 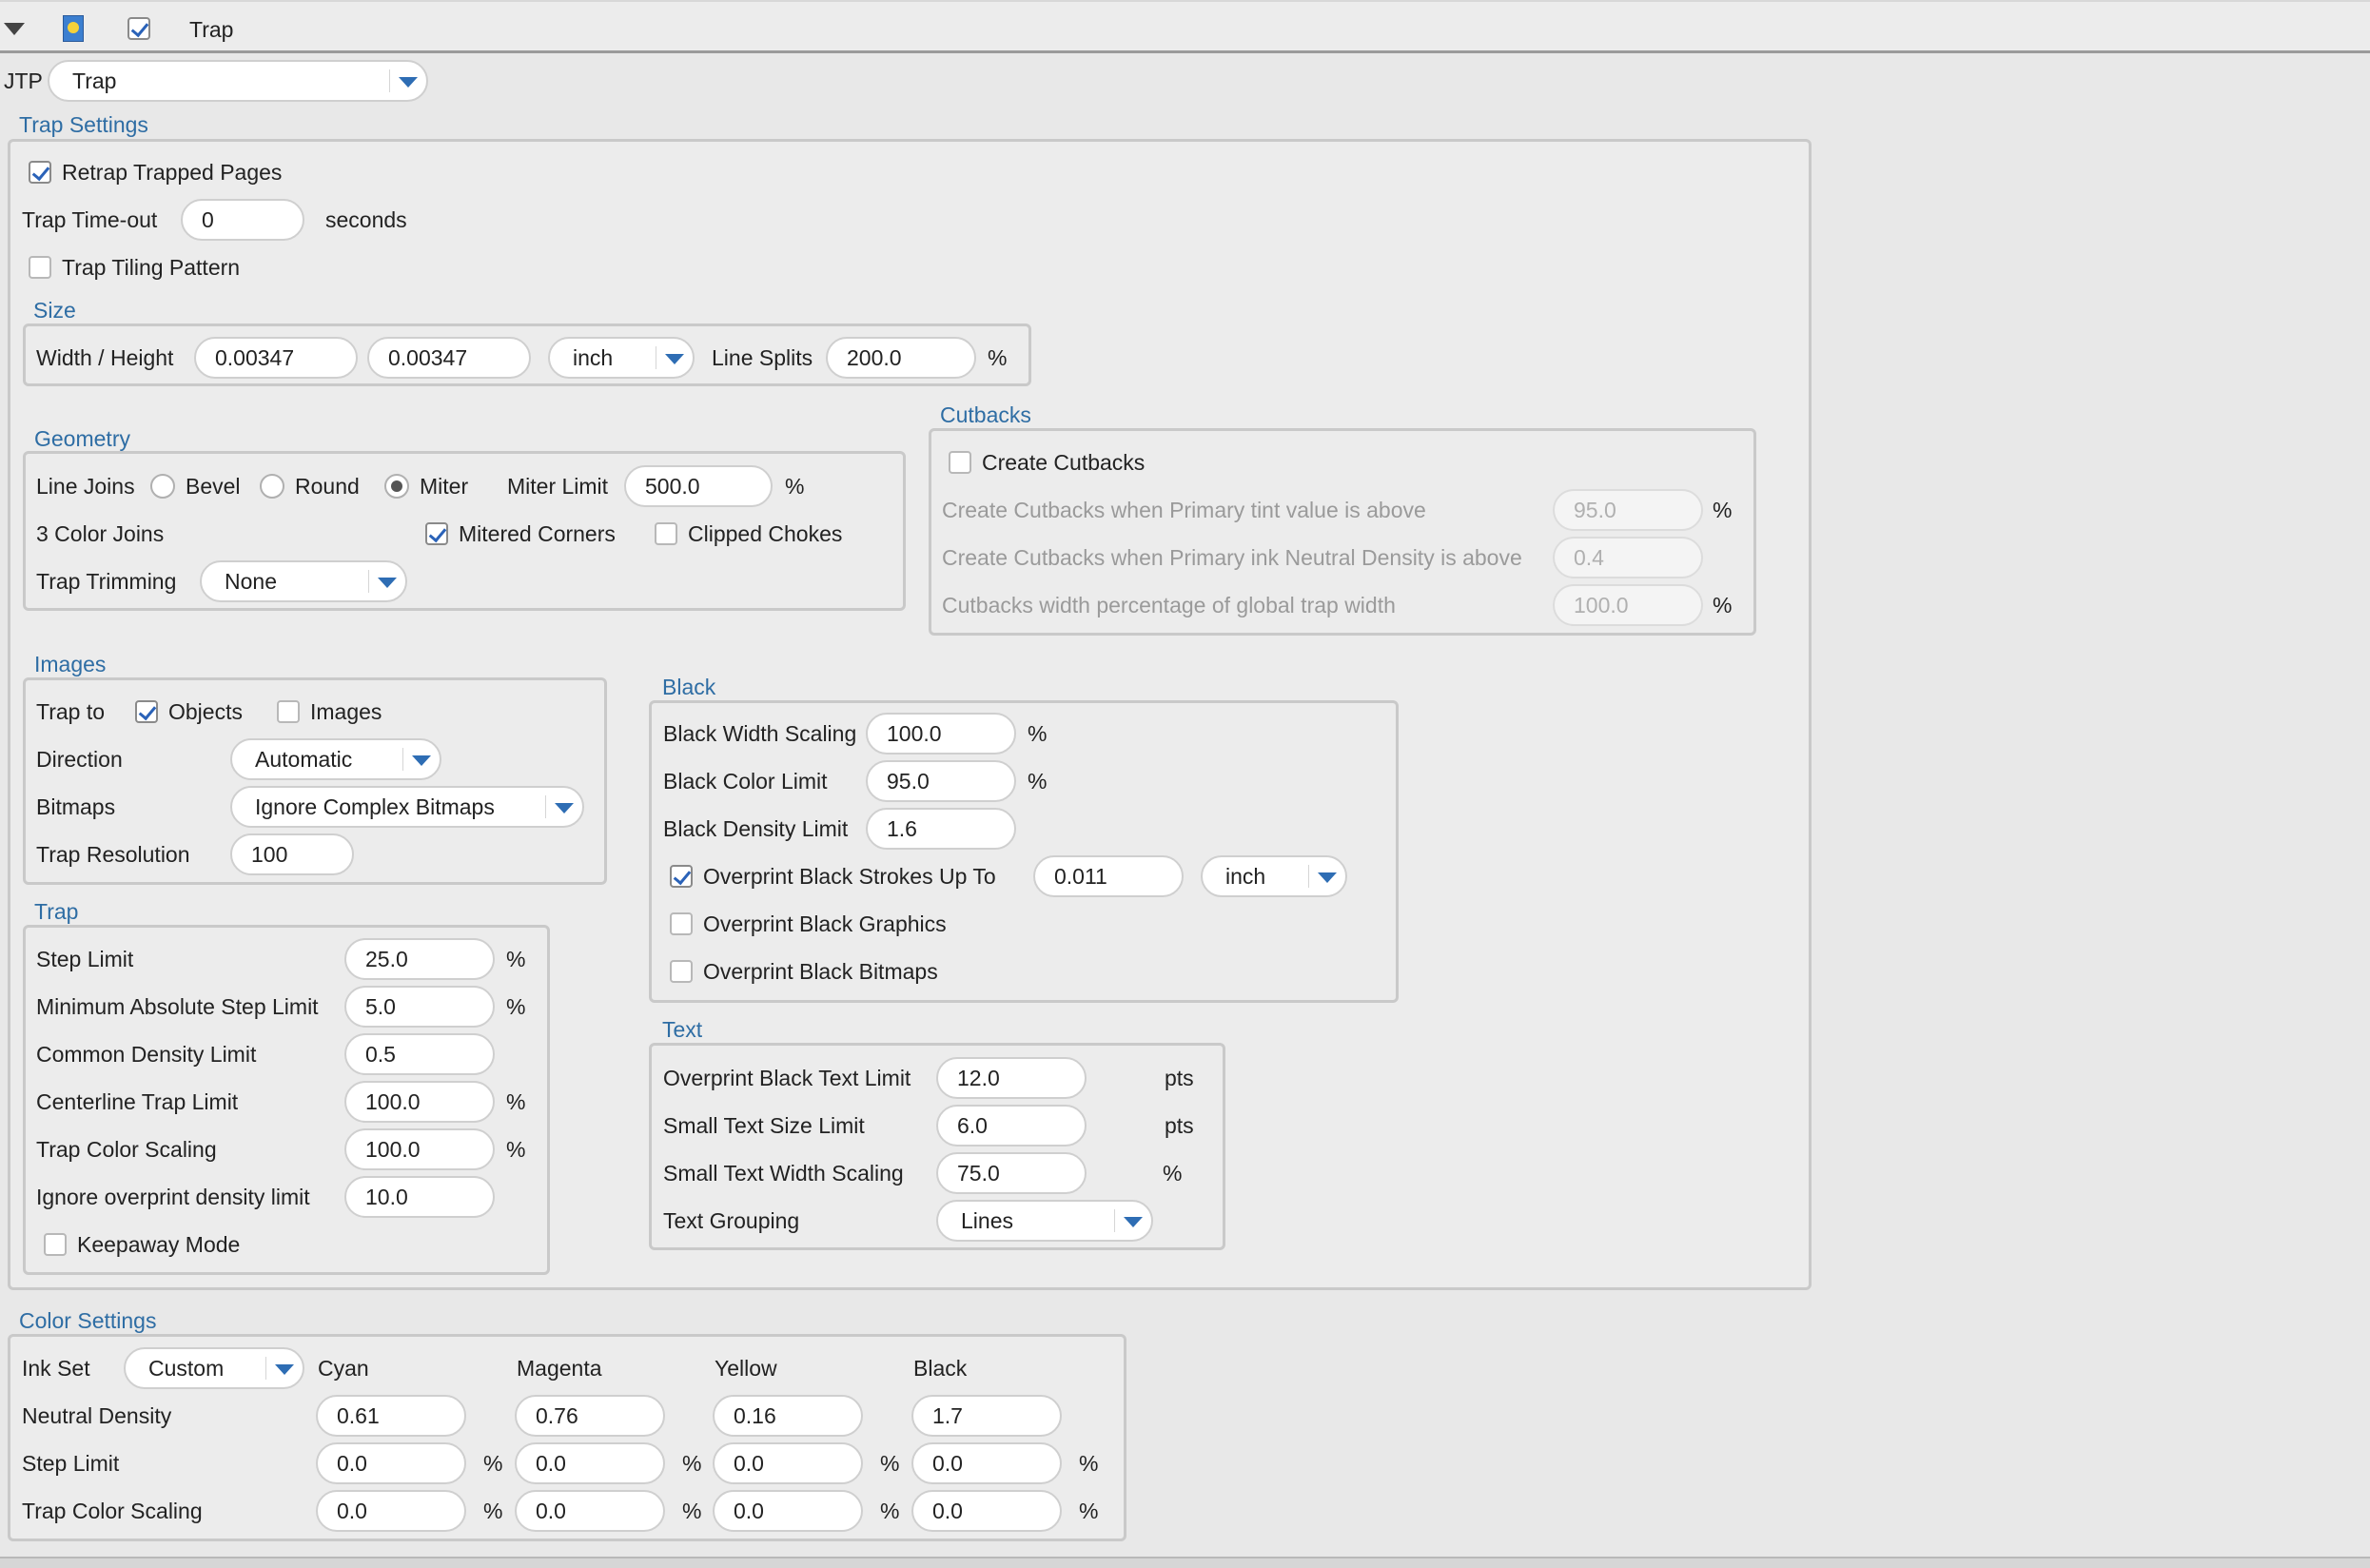 What do you see at coordinates (214, 1368) in the screenshot?
I see `ink-set-dropdown: Custom` at bounding box center [214, 1368].